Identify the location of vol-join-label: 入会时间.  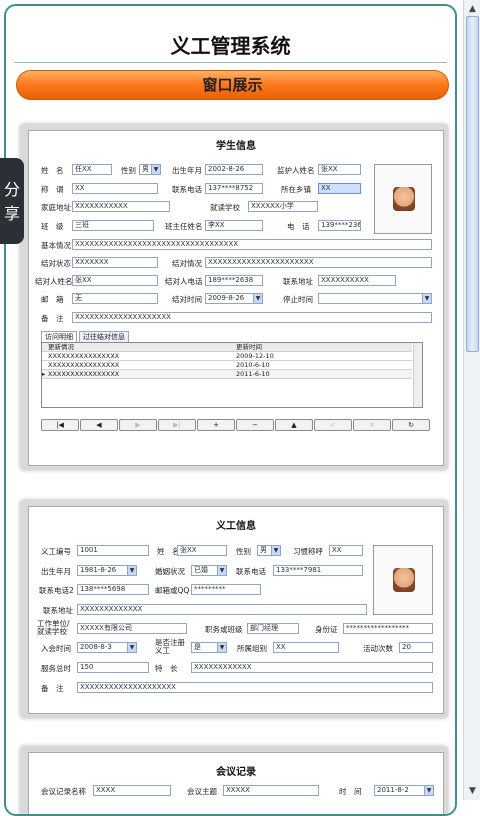
(56, 648).